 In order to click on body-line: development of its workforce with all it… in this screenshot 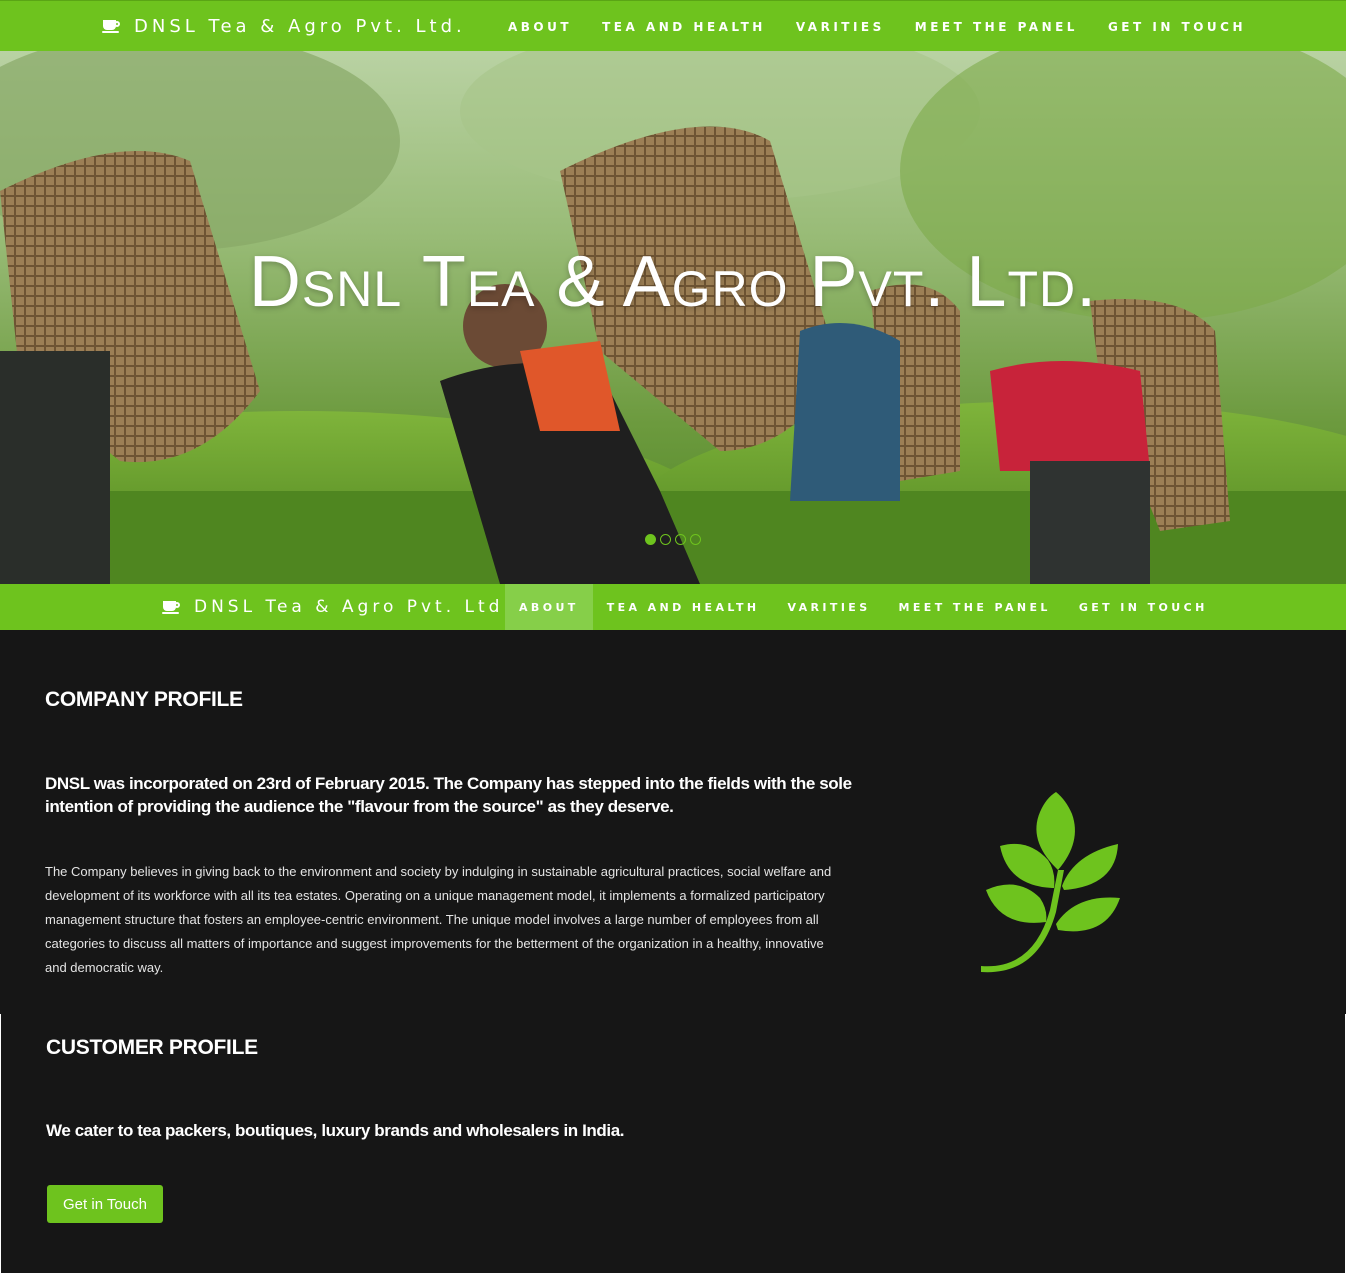, I will do `click(435, 895)`.